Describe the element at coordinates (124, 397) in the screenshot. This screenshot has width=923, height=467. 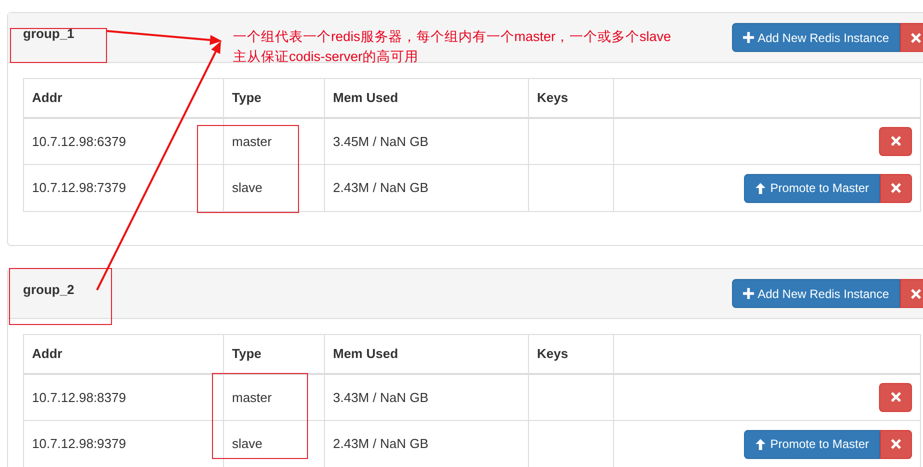
I see `table-cell: 10.7.12.98:8379` at that location.